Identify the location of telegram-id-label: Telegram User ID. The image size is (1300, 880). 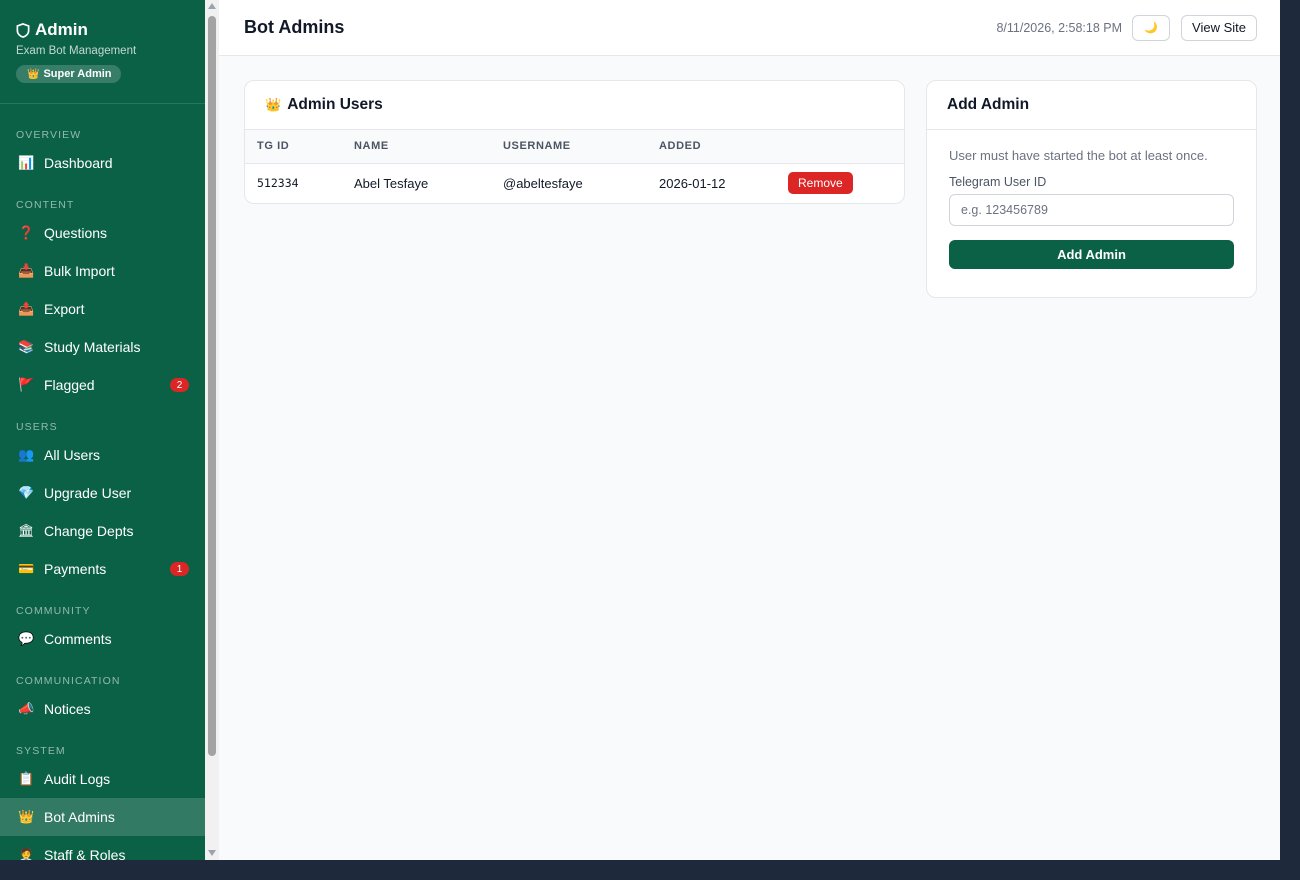
(998, 182).